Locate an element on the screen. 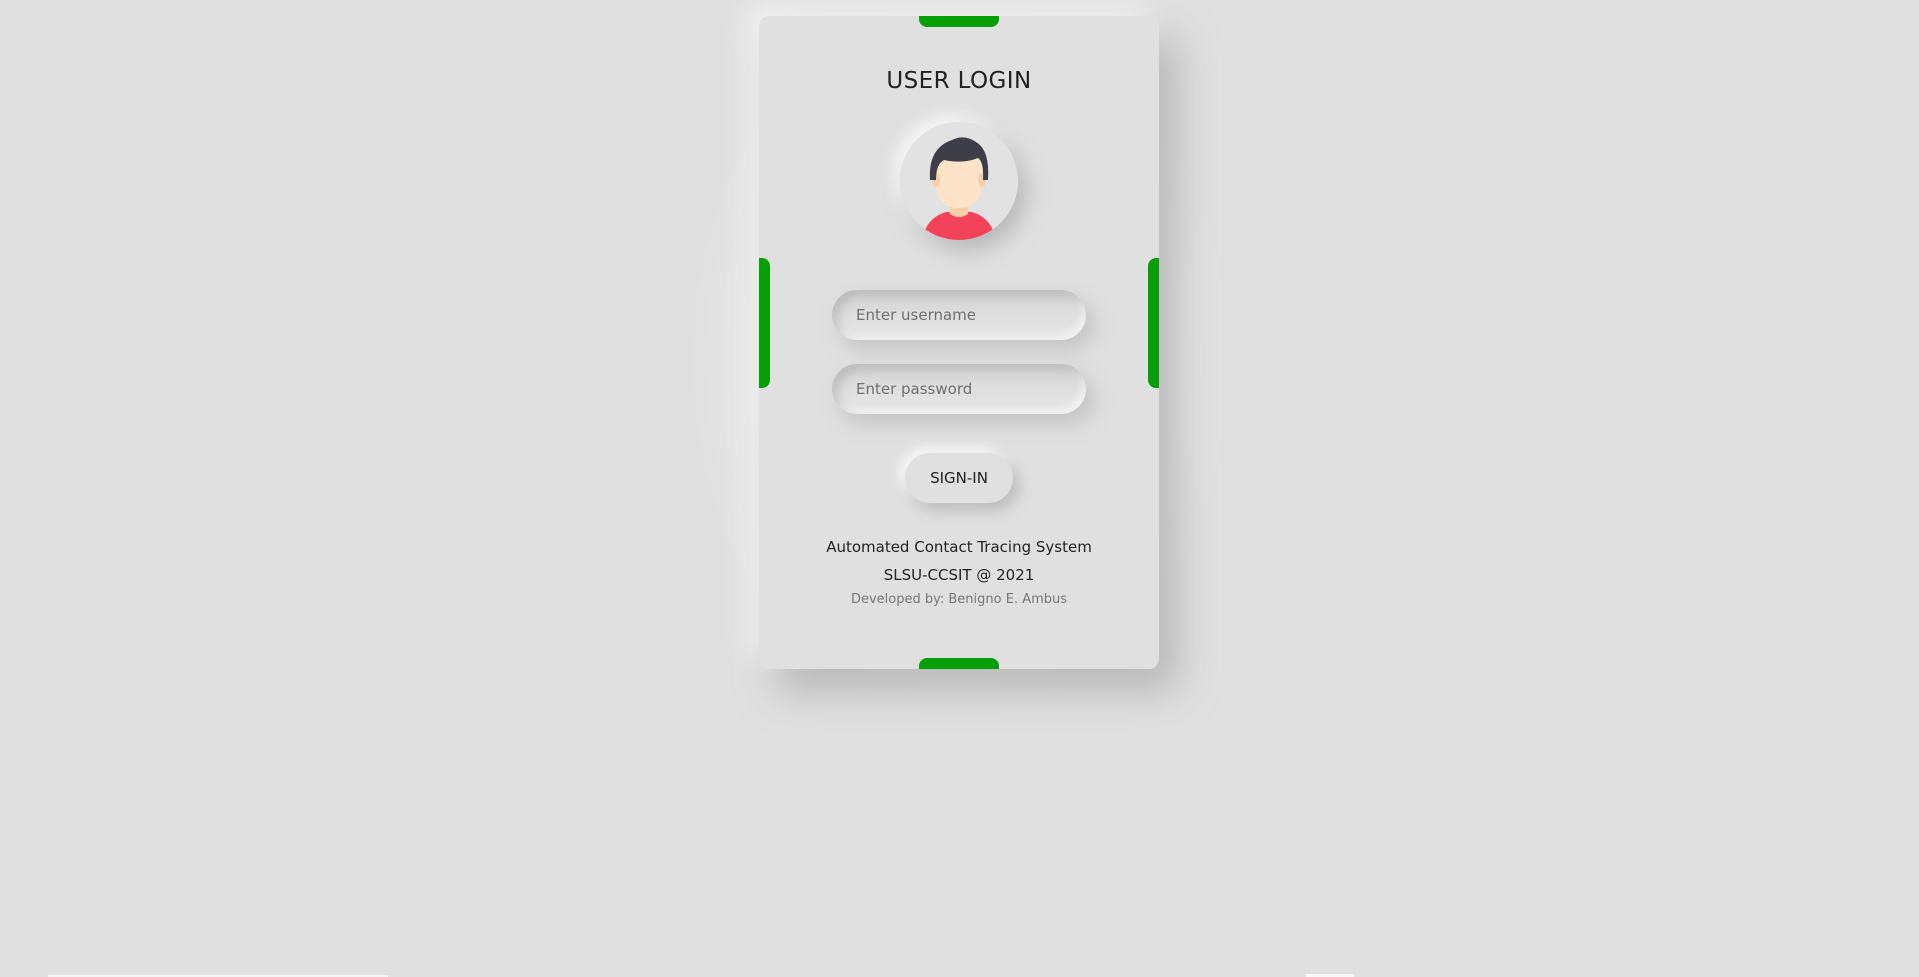 The width and height of the screenshot is (1919, 977). signin-button: SIGN-IN is located at coordinates (959, 478).